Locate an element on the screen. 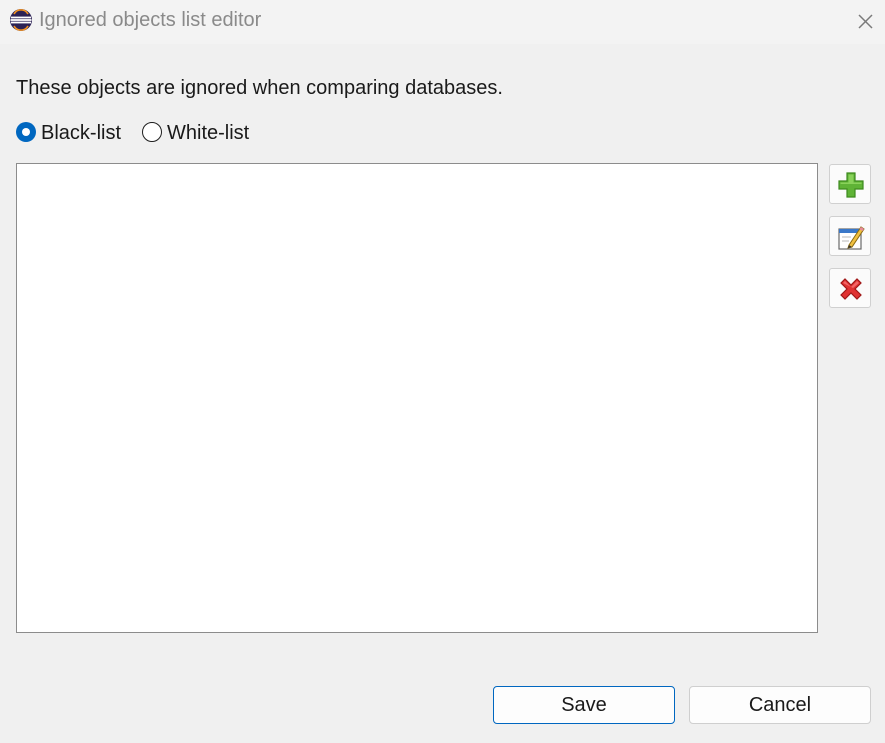 Image resolution: width=885 pixels, height=743 pixels. radio-button-checked is located at coordinates (26, 132).